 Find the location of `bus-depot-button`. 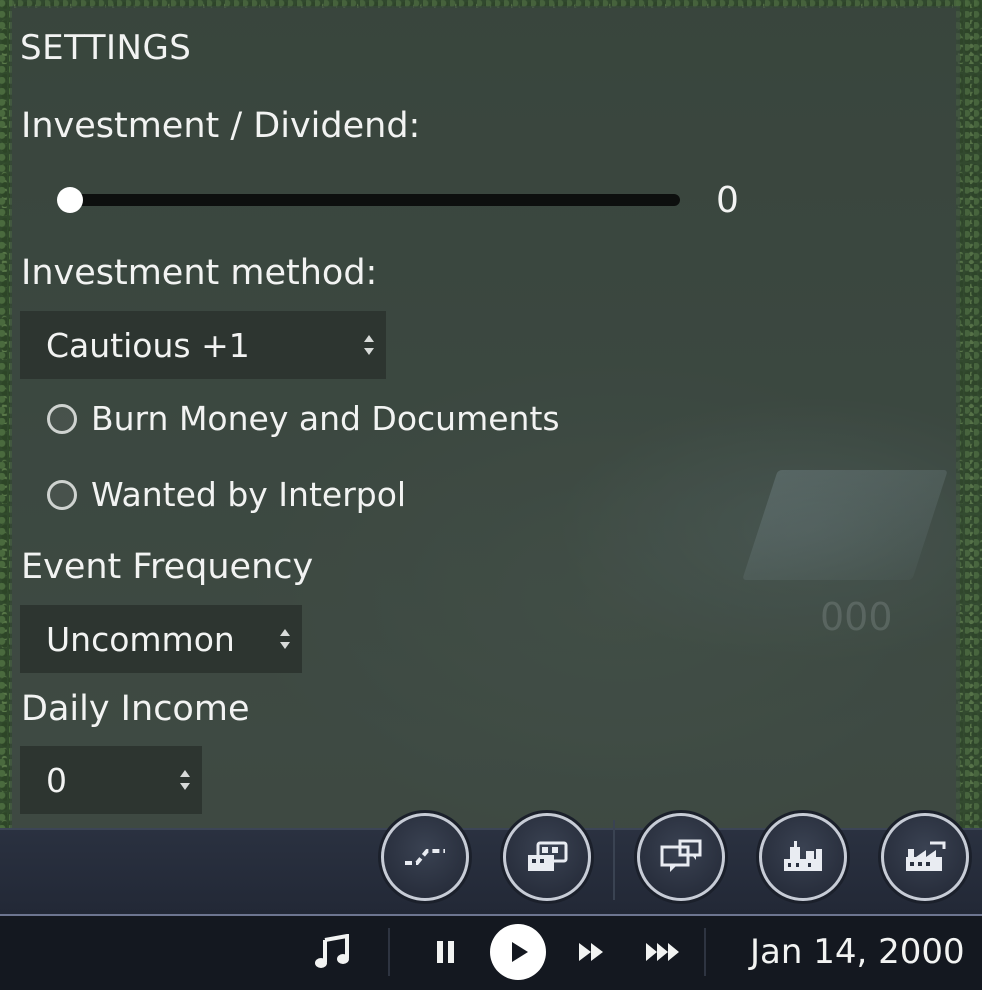

bus-depot-button is located at coordinates (547, 857).